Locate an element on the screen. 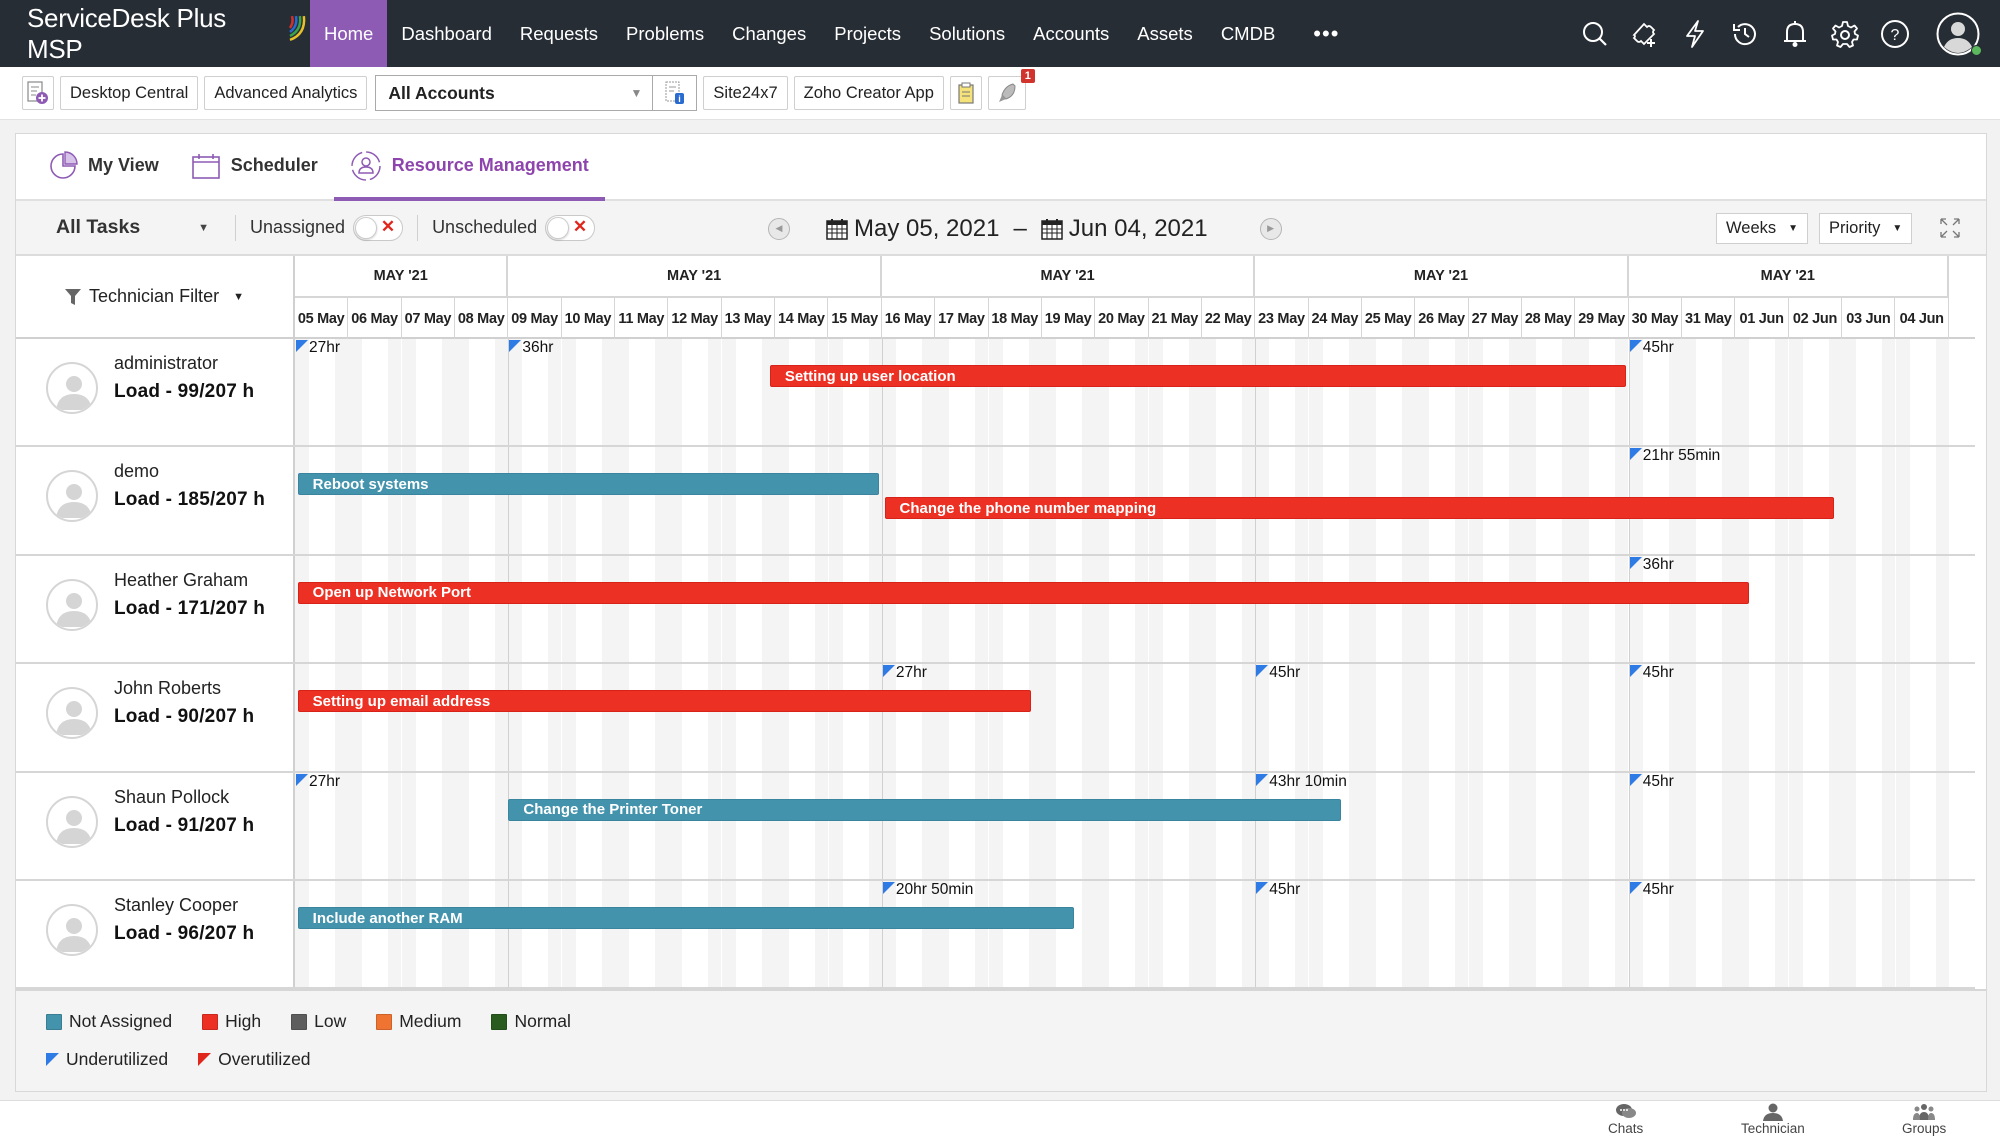 Image resolution: width=2000 pixels, height=1140 pixels. task-bar: Open up Network Port is located at coordinates (1023, 592).